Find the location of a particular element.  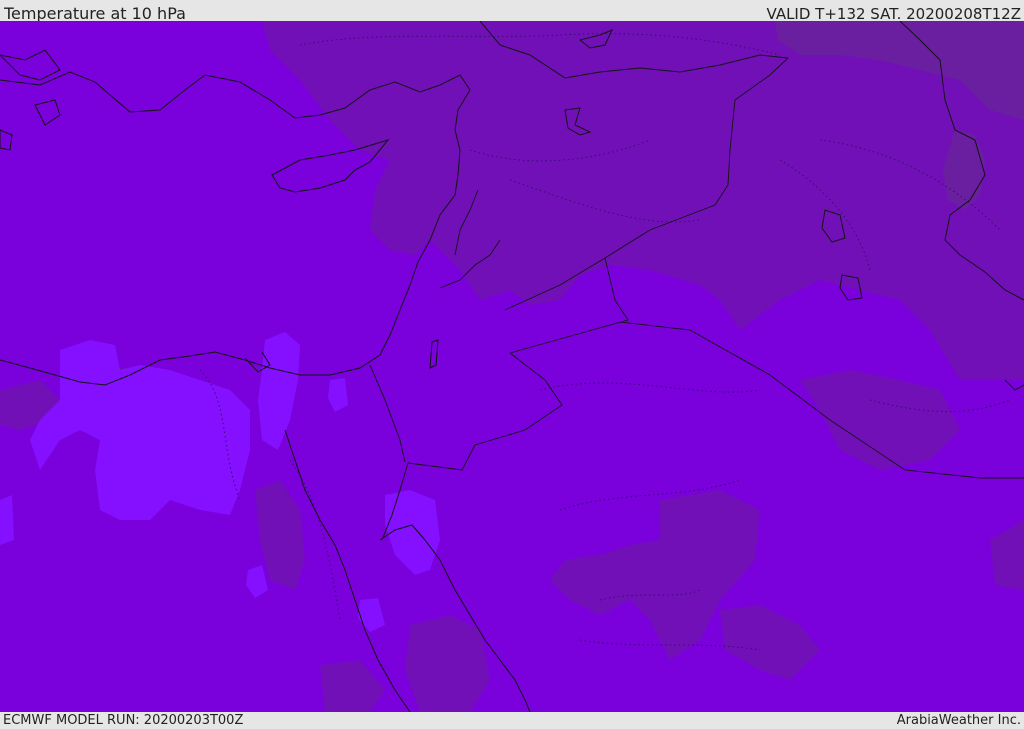

warm-region-south-center is located at coordinates (447, 663).